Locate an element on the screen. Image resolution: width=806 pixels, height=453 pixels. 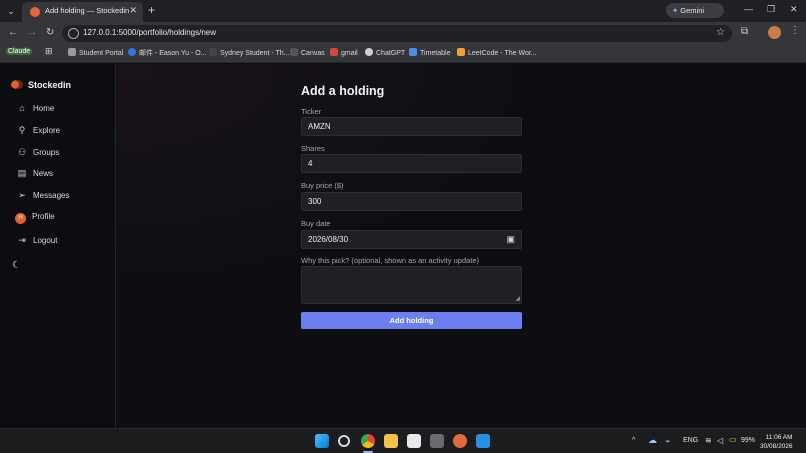
sidebar-item-label: Explore is located at coordinates (47, 130).